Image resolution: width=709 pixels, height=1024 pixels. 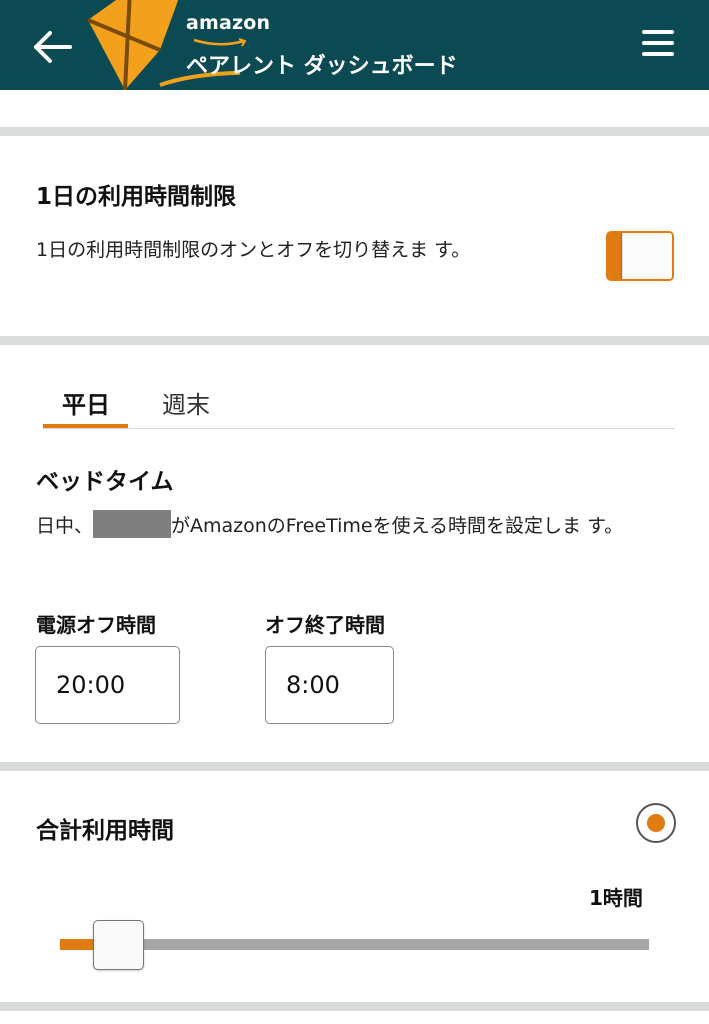 I want to click on daily-limit-toggle, so click(x=640, y=256).